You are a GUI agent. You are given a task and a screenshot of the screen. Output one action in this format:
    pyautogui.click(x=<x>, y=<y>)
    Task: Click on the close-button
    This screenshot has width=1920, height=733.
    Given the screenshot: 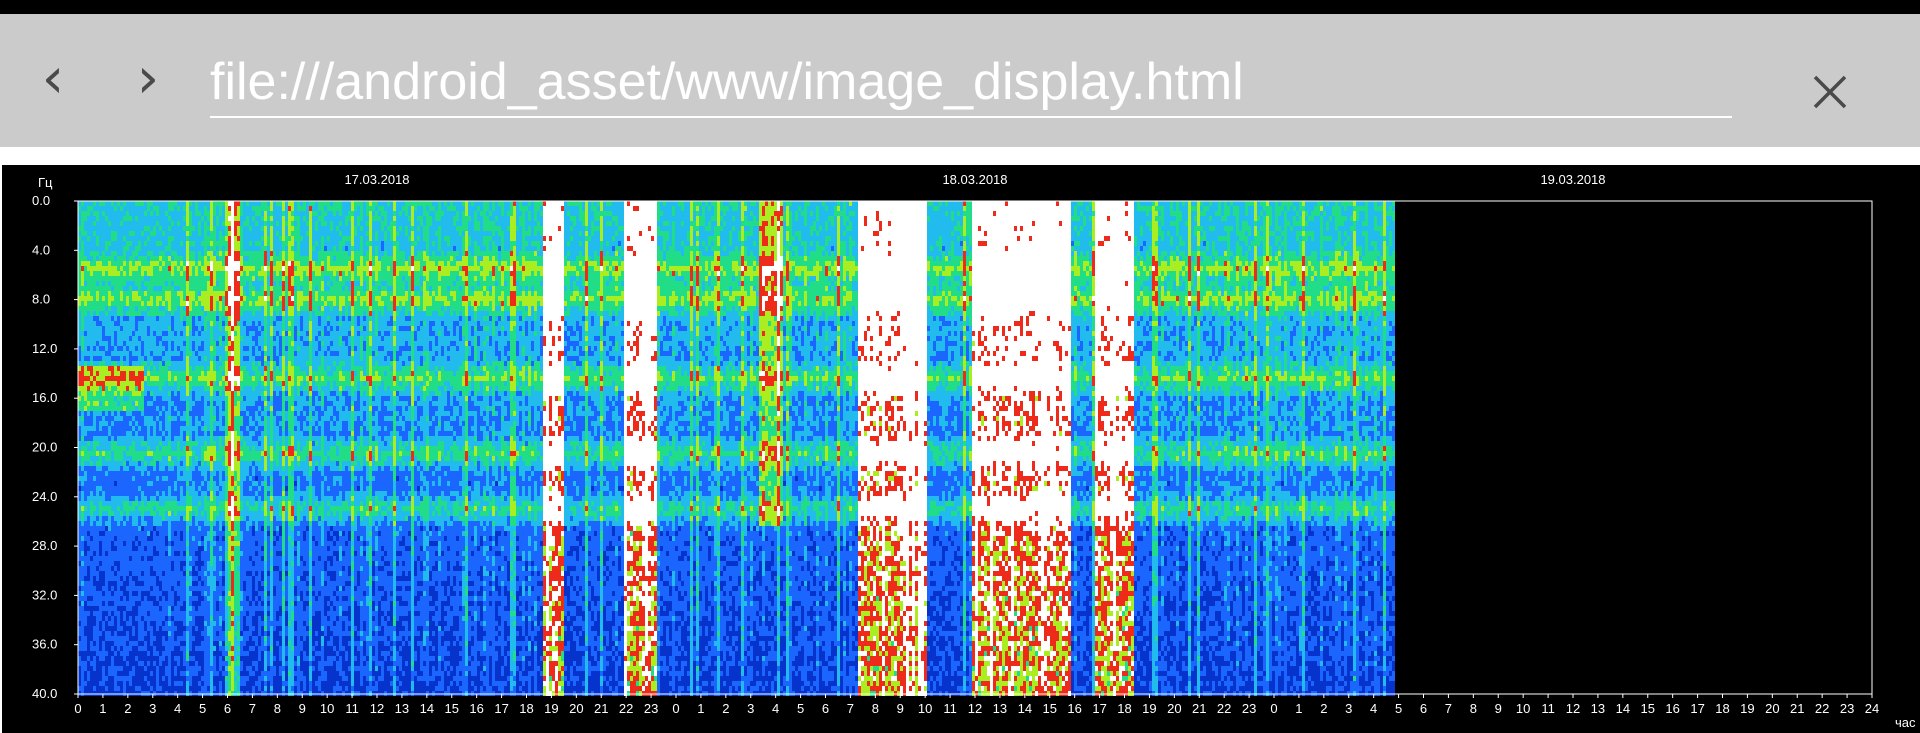 What is the action you would take?
    pyautogui.click(x=1830, y=92)
    